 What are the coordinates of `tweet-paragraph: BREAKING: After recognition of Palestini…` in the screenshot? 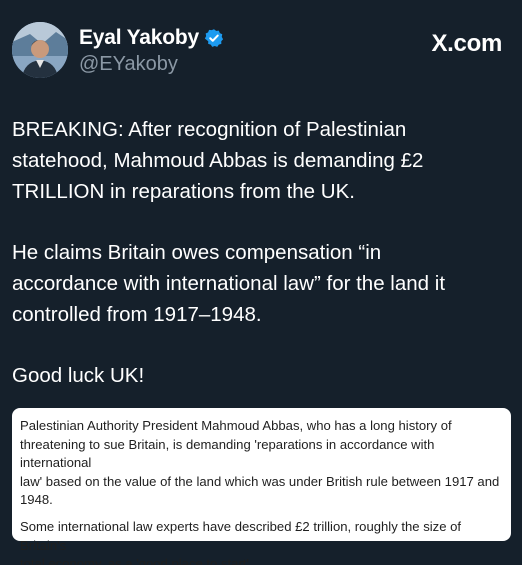 It's located at (218, 160).